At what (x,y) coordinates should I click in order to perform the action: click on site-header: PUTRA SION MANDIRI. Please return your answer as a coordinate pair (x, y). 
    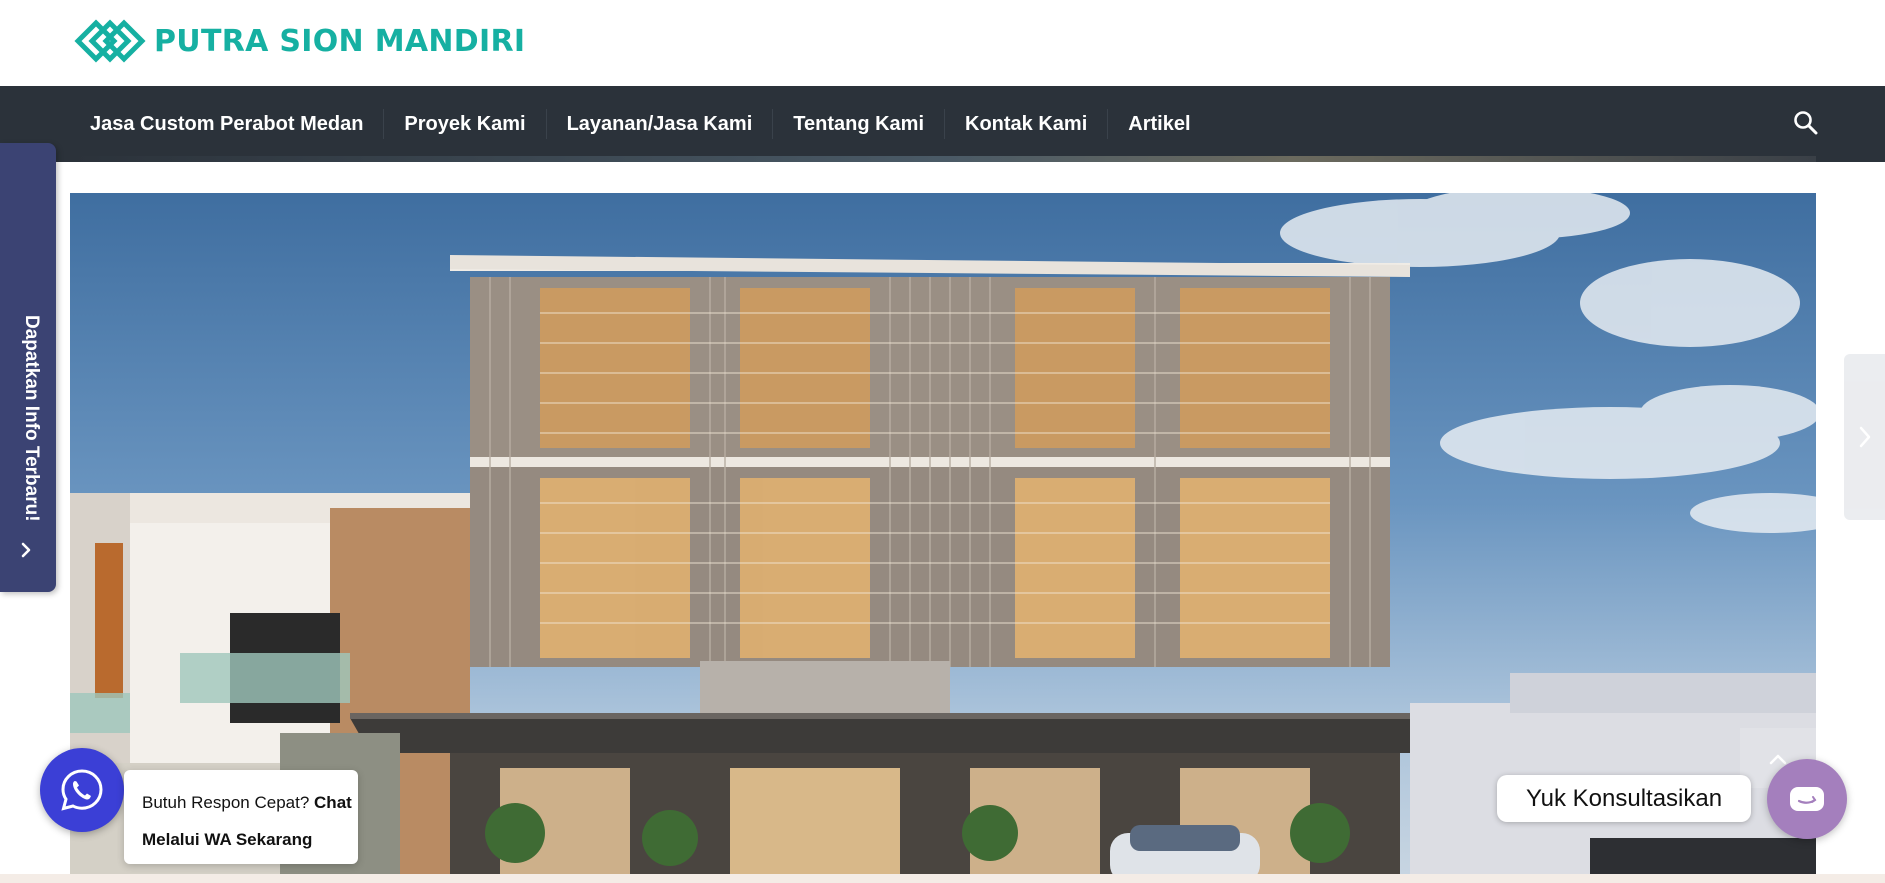
    Looking at the image, I should click on (942, 43).